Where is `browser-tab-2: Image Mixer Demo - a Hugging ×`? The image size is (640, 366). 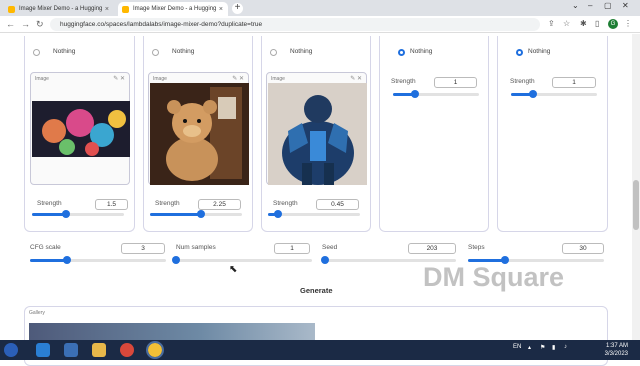 browser-tab-2: Image Mixer Demo - a Hugging × is located at coordinates (173, 9).